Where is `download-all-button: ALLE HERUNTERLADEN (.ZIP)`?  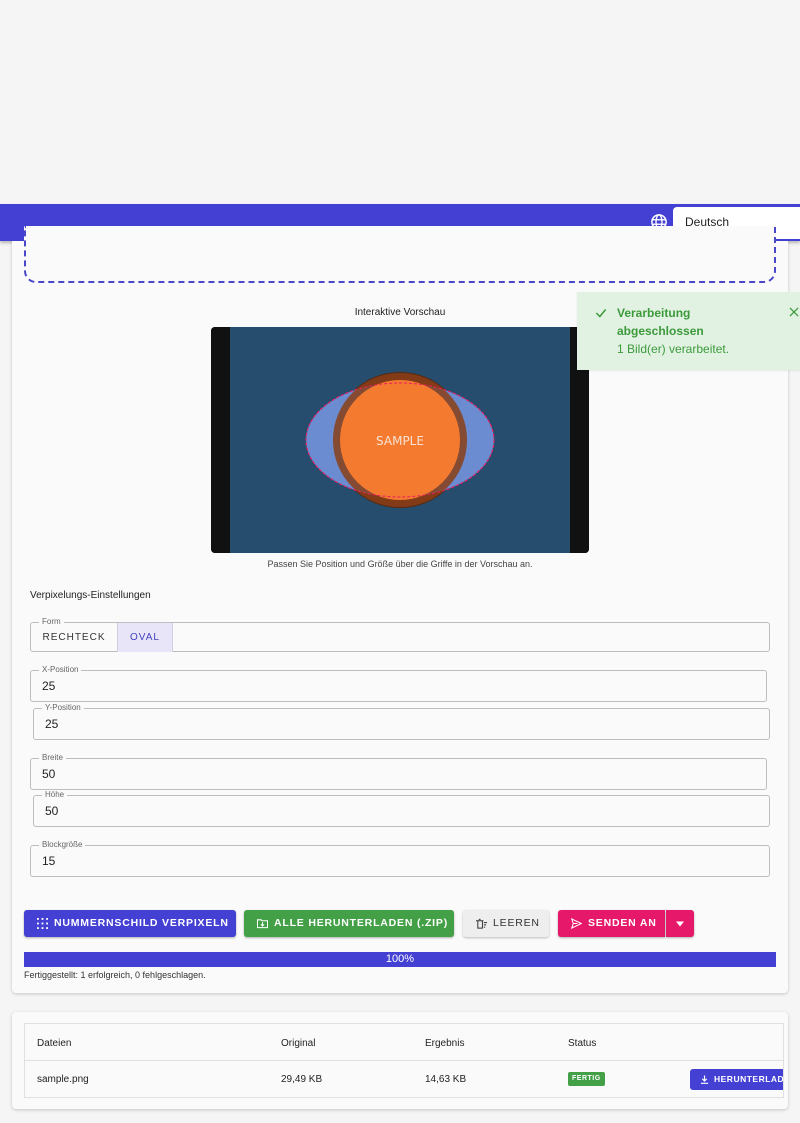 download-all-button: ALLE HERUNTERLADEN (.ZIP) is located at coordinates (349, 923).